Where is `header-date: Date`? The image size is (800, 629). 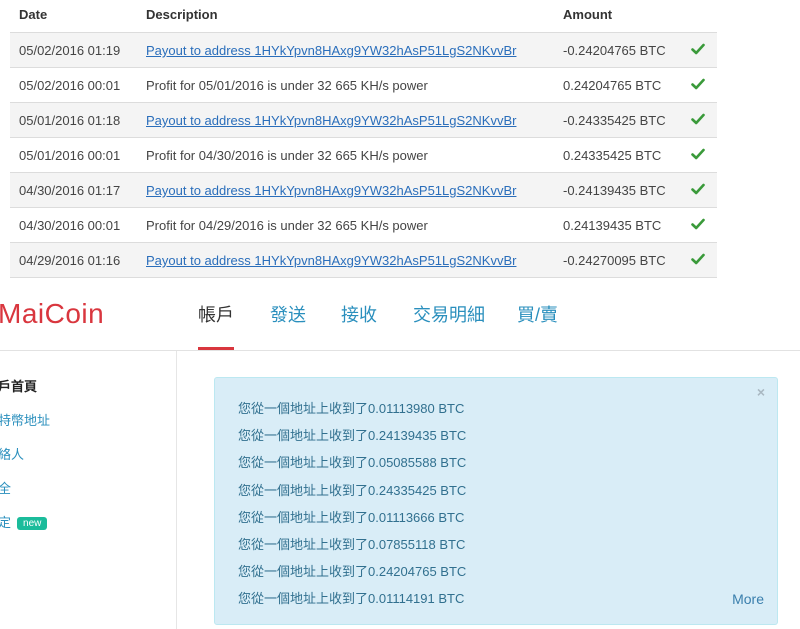
header-date: Date is located at coordinates (33, 14).